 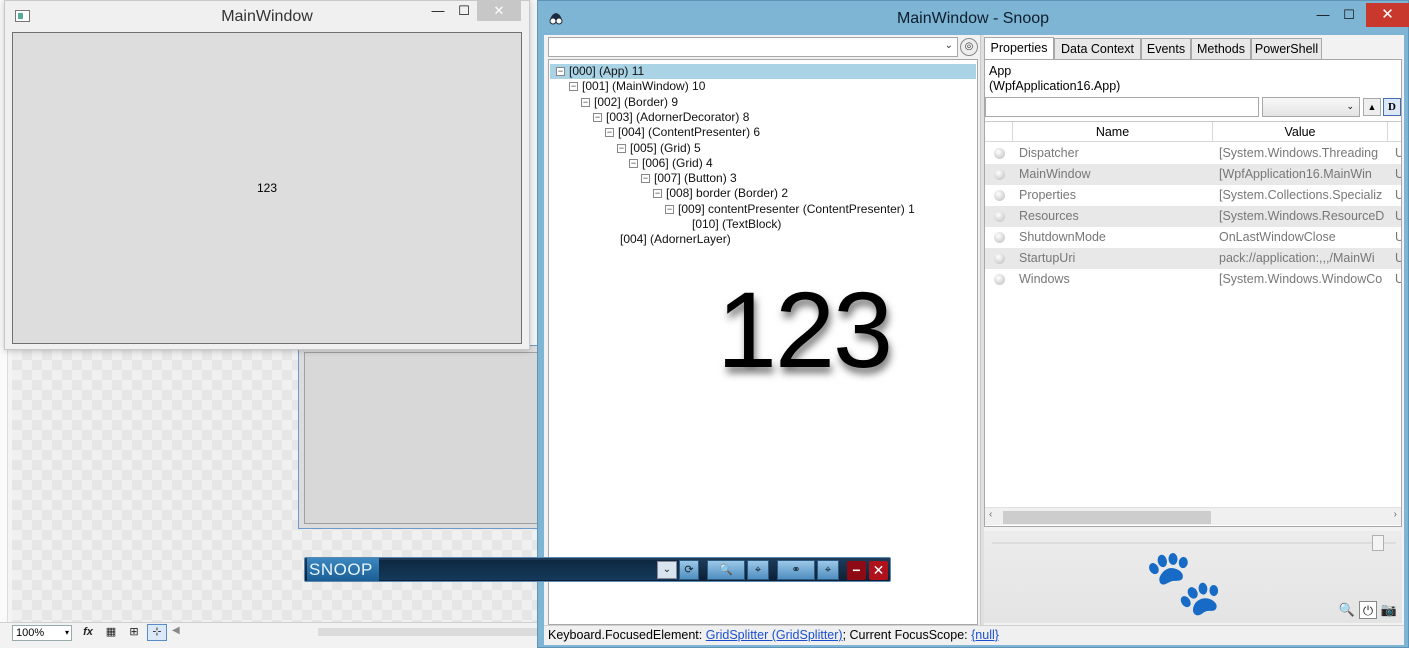 What do you see at coordinates (88, 632) in the screenshot?
I see `formula-icon: fx` at bounding box center [88, 632].